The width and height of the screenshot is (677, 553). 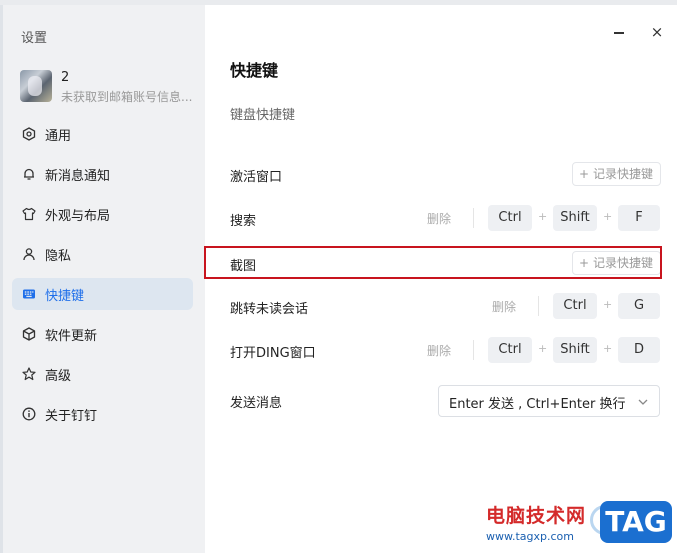 I want to click on sidebar-item-notifications: 新消息通知, so click(x=102, y=174).